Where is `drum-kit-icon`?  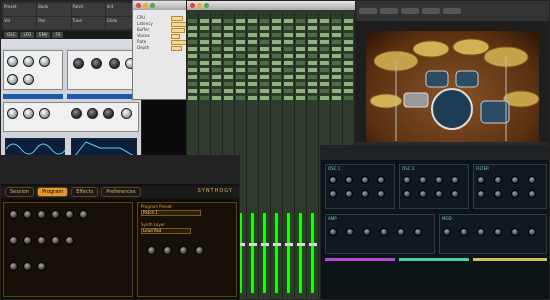 drum-kit-icon is located at coordinates (453, 87).